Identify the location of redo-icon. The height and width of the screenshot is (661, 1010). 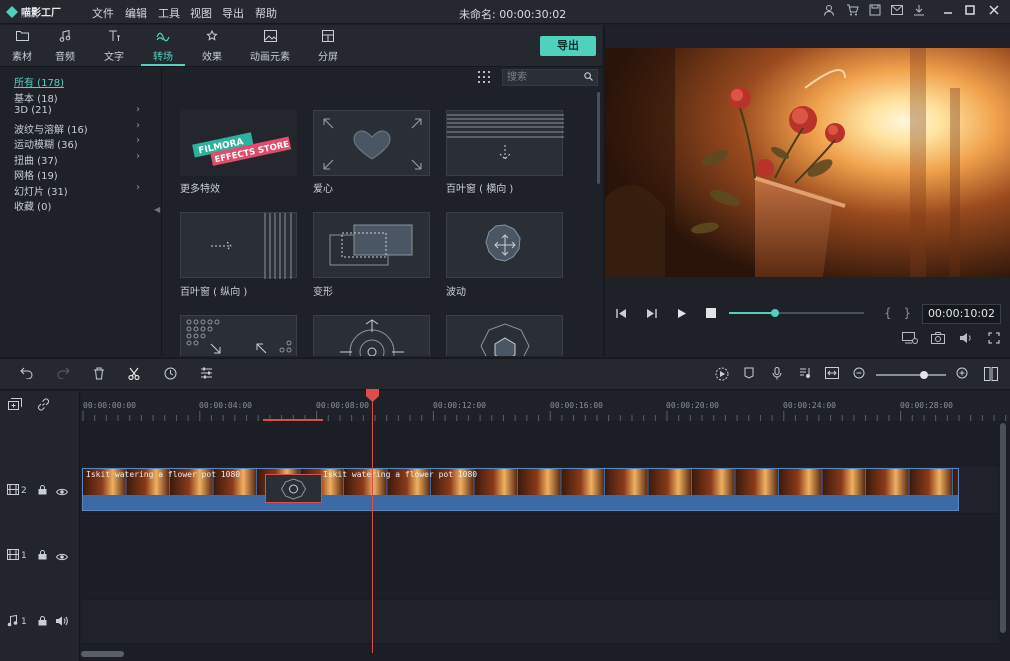
(63, 375).